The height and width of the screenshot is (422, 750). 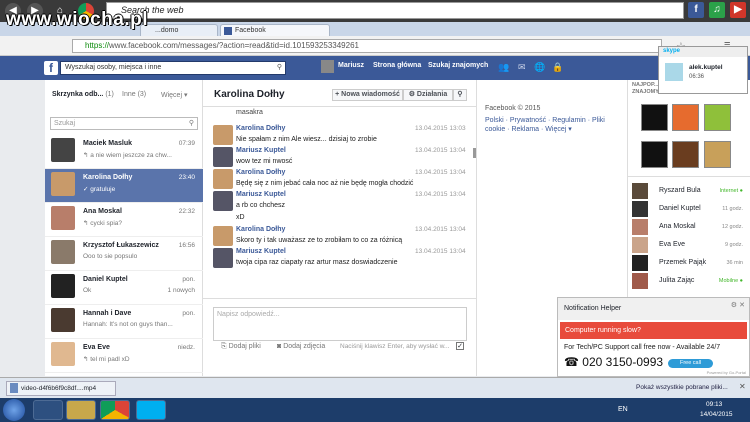 What do you see at coordinates (557, 67) in the screenshot?
I see `privacy-icon: 🔒` at bounding box center [557, 67].